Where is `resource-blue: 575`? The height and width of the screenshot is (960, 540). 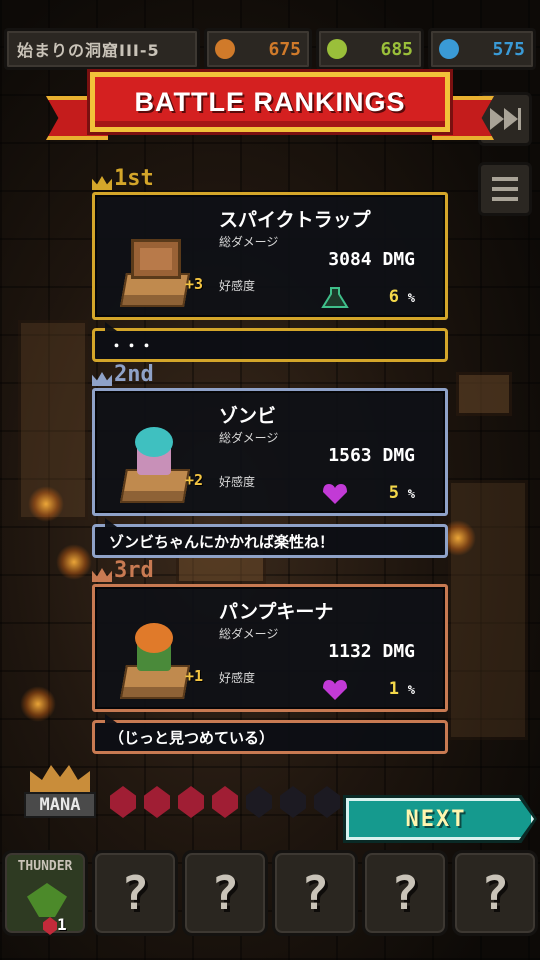
resource-blue: 575 is located at coordinates (482, 49).